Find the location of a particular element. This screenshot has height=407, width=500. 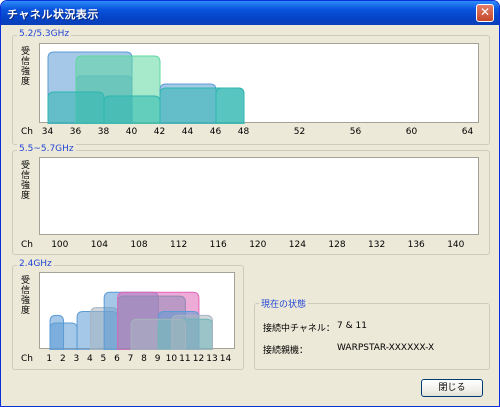

tick-label: 40 is located at coordinates (131, 132).